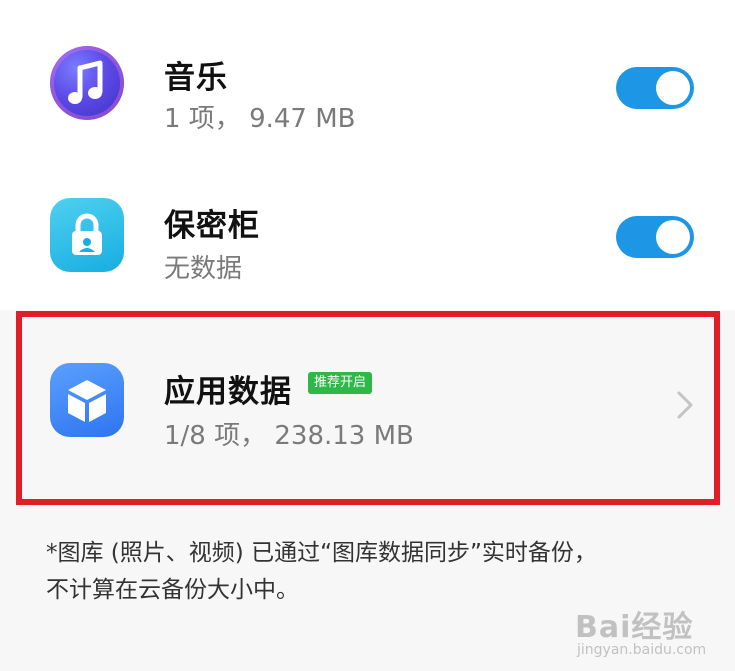 The width and height of the screenshot is (735, 671). What do you see at coordinates (87, 400) in the screenshot?
I see `cube-icon` at bounding box center [87, 400].